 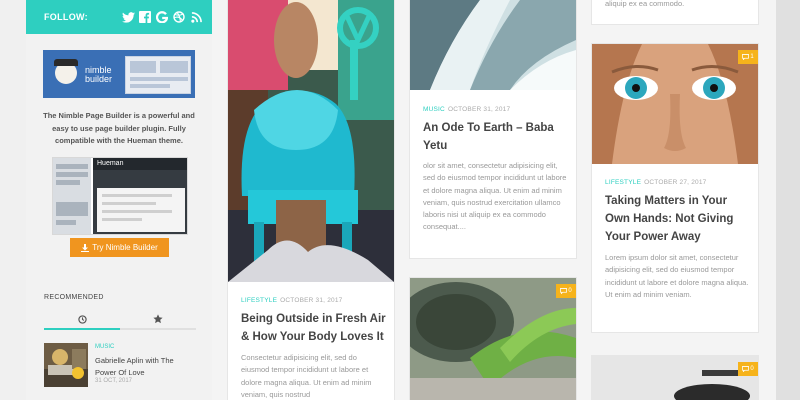 I want to click on rss-icon, so click(x=196, y=17).